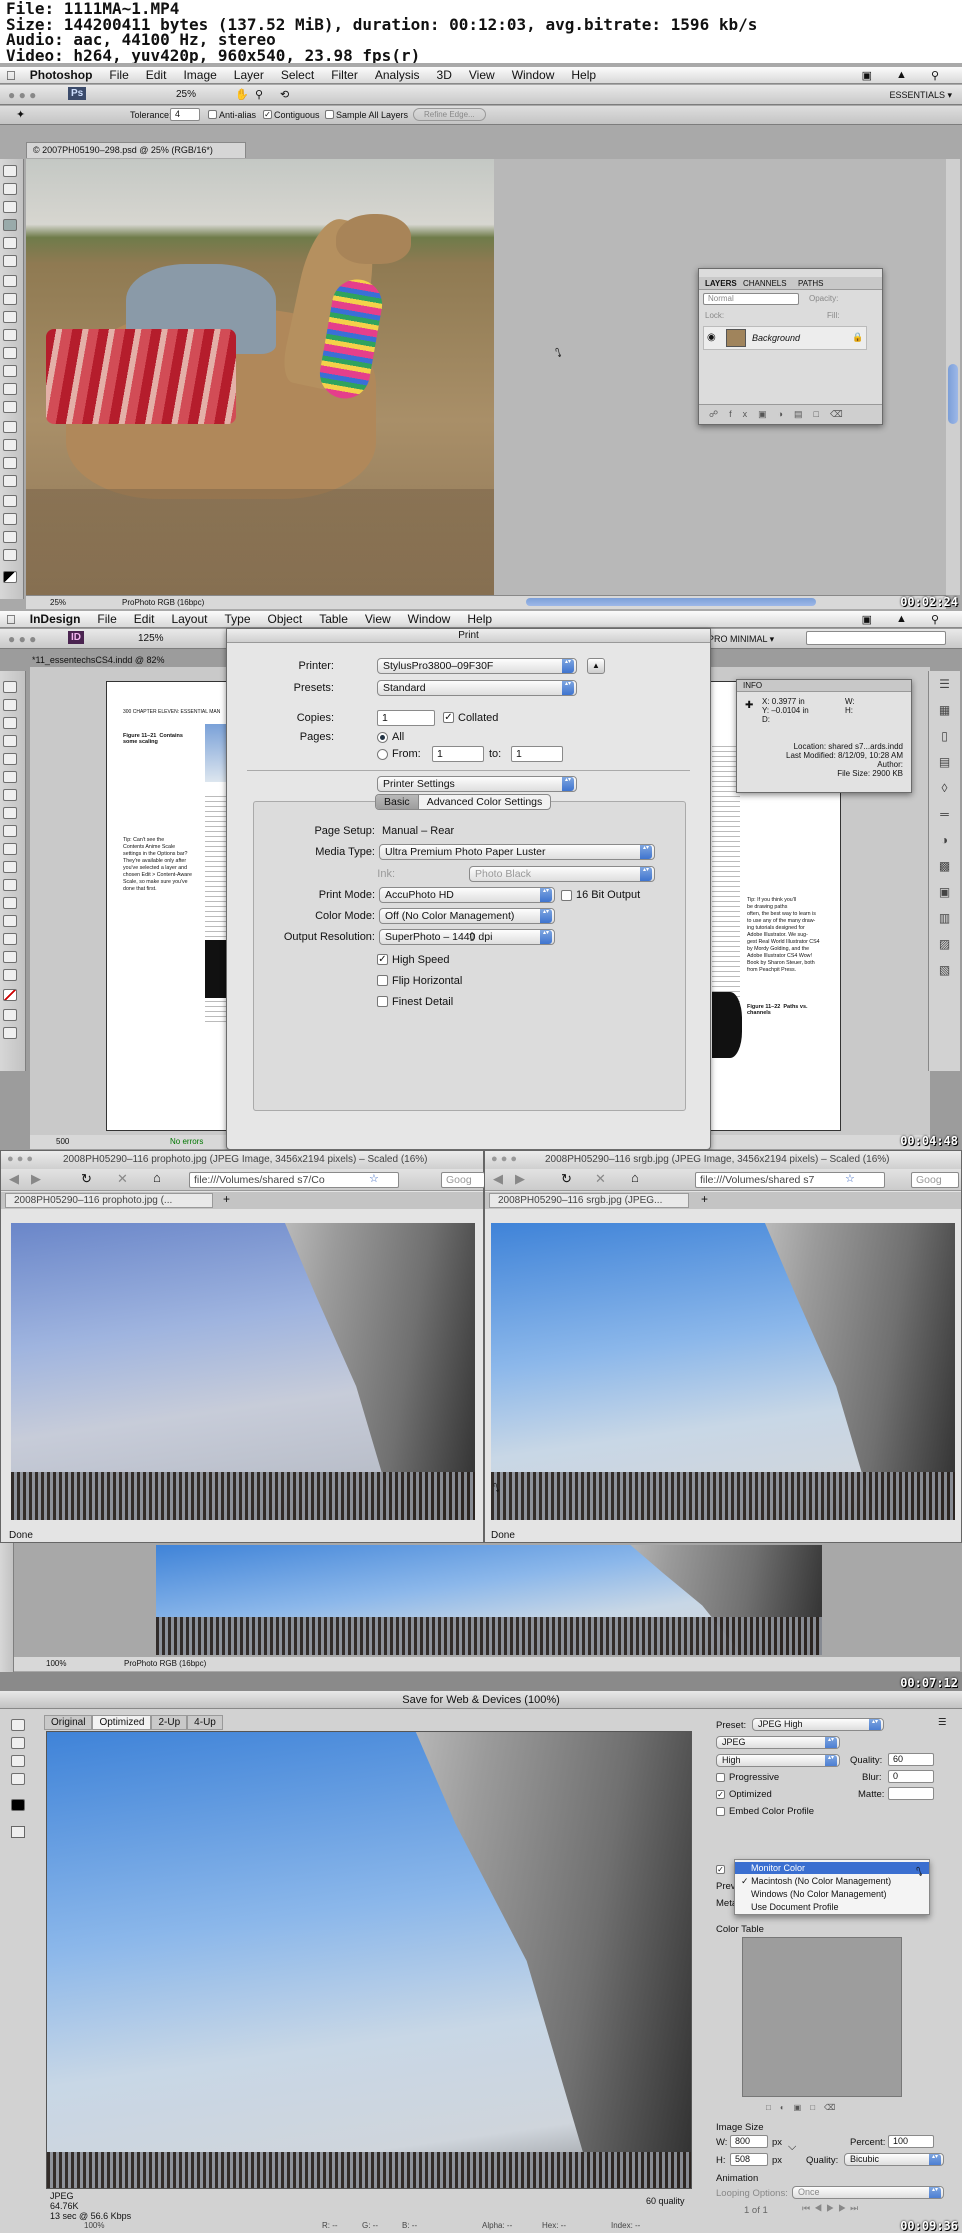  What do you see at coordinates (382, 737) in the screenshot?
I see `pages-all-radio` at bounding box center [382, 737].